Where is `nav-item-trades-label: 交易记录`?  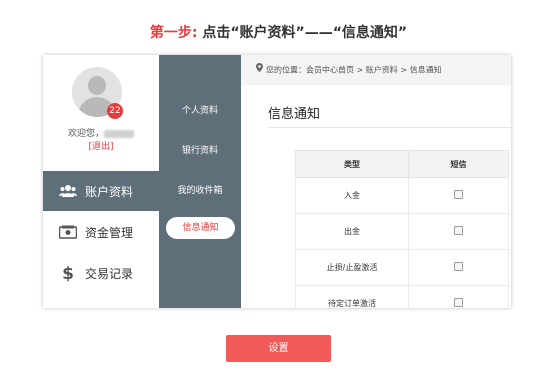
nav-item-trades-label: 交易记录 is located at coordinates (109, 273).